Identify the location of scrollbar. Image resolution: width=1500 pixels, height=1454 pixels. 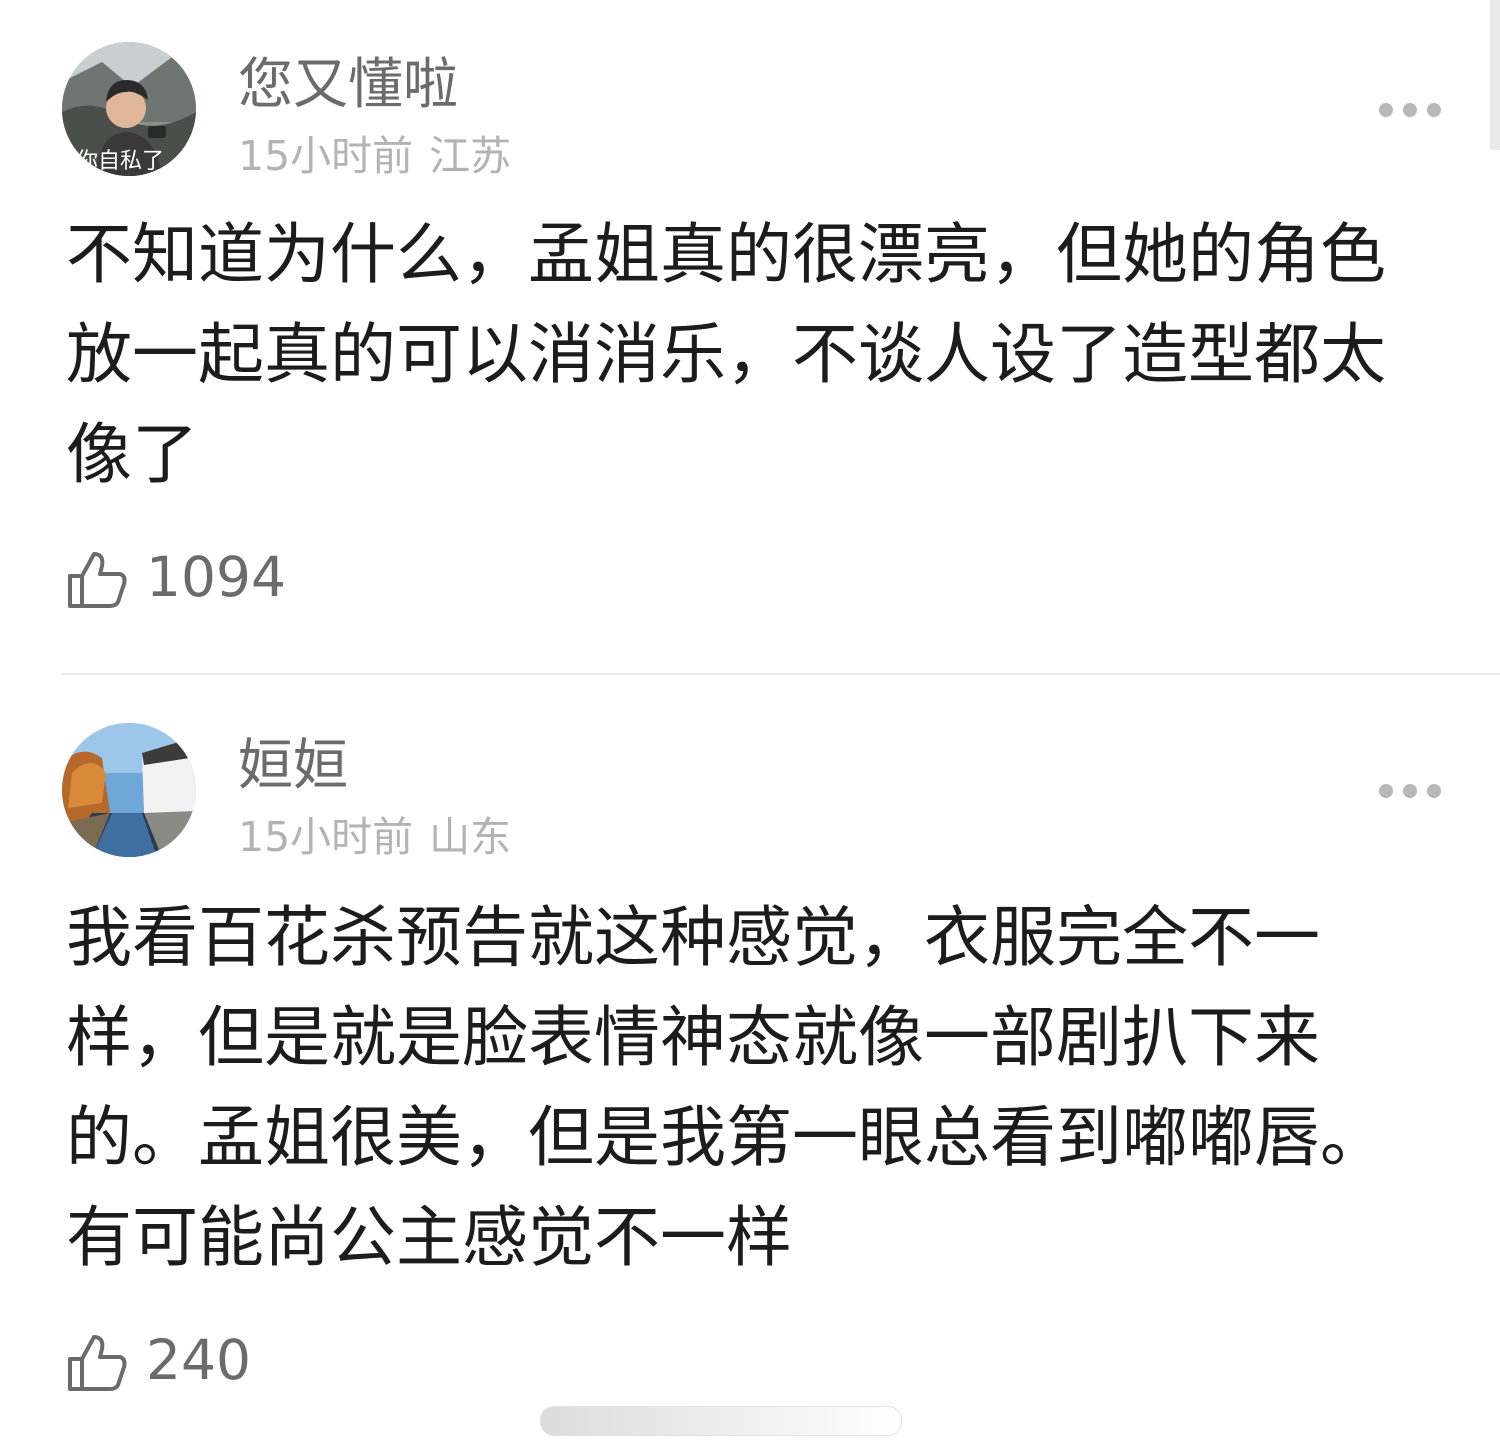
(1495, 75).